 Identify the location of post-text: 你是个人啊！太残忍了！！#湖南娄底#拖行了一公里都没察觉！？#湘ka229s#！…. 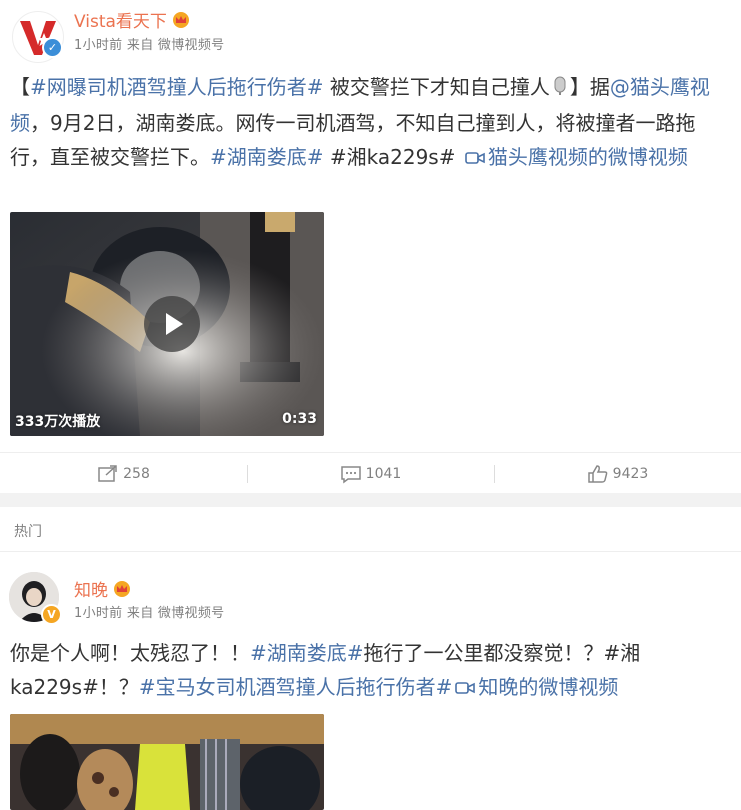
(366, 671).